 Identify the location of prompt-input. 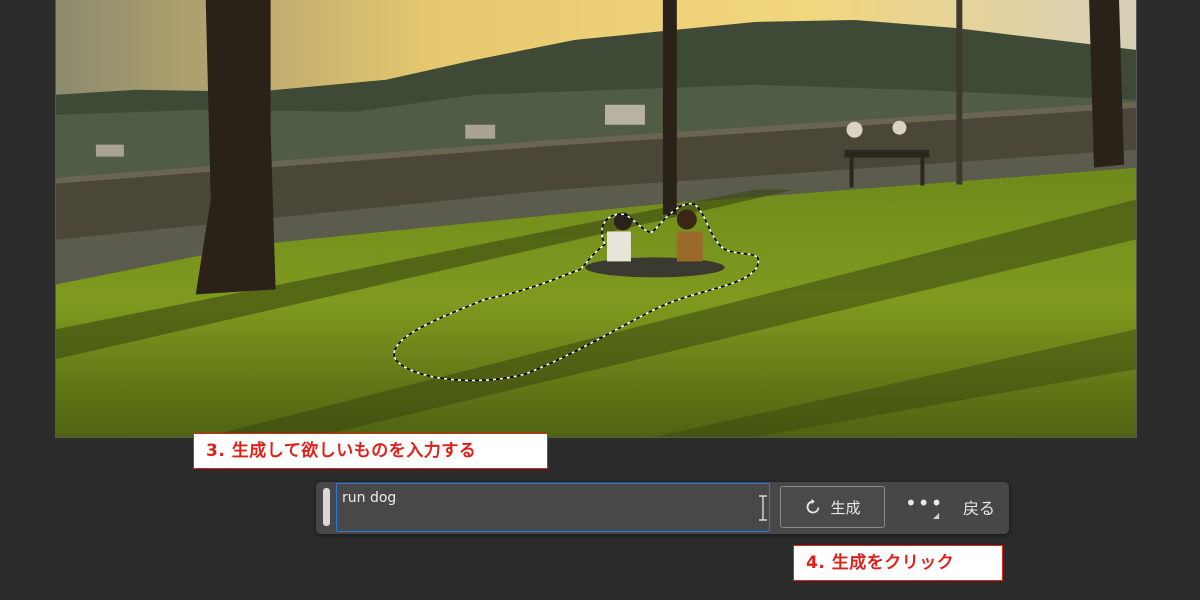
(532, 498).